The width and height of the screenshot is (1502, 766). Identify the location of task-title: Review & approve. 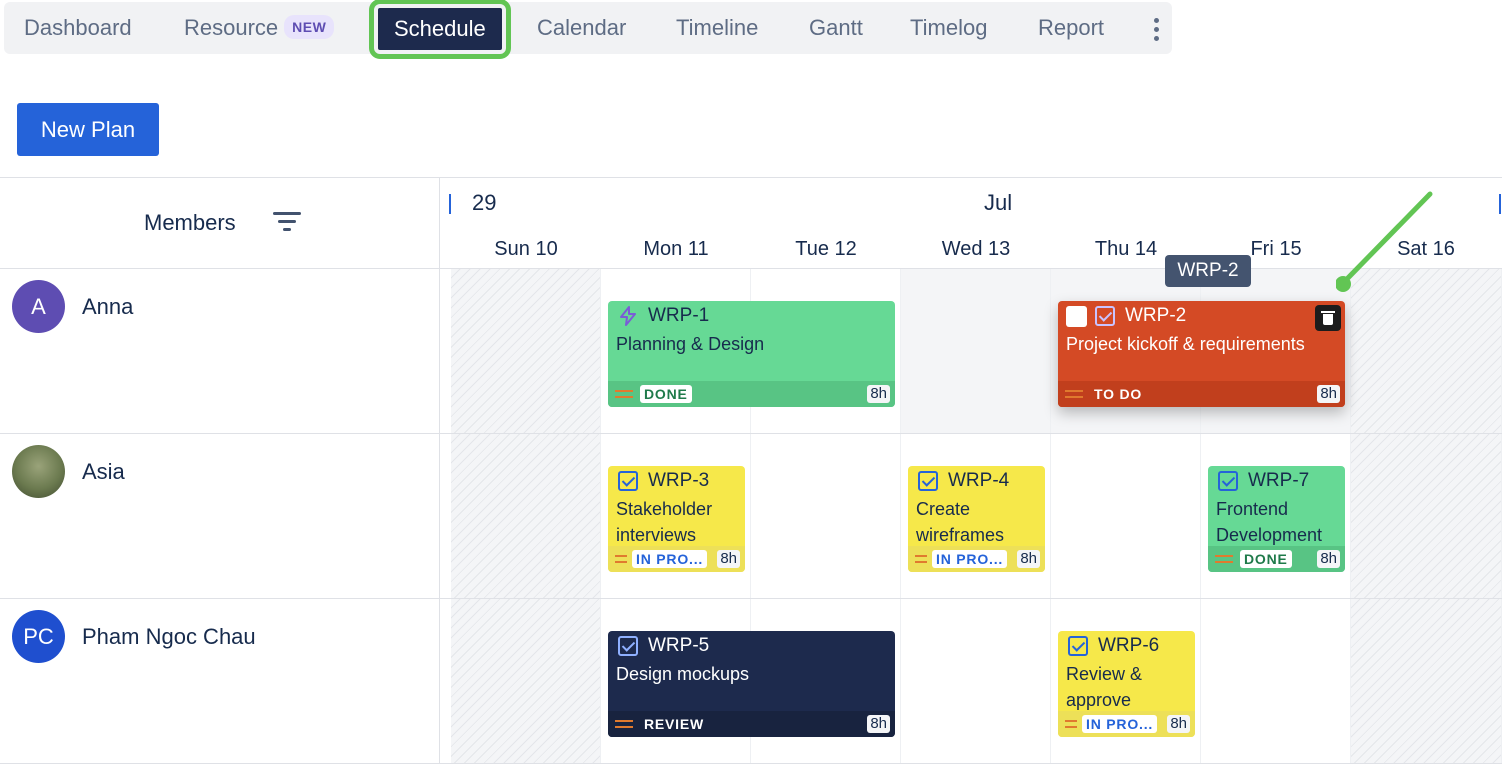
(1104, 687).